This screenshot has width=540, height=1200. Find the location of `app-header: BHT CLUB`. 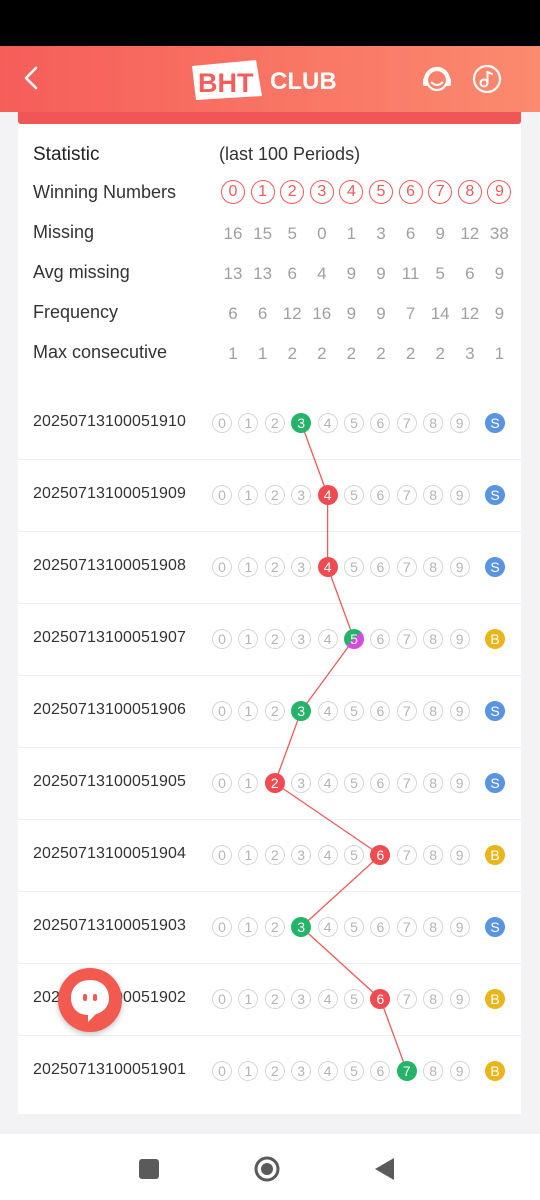

app-header: BHT CLUB is located at coordinates (270, 79).